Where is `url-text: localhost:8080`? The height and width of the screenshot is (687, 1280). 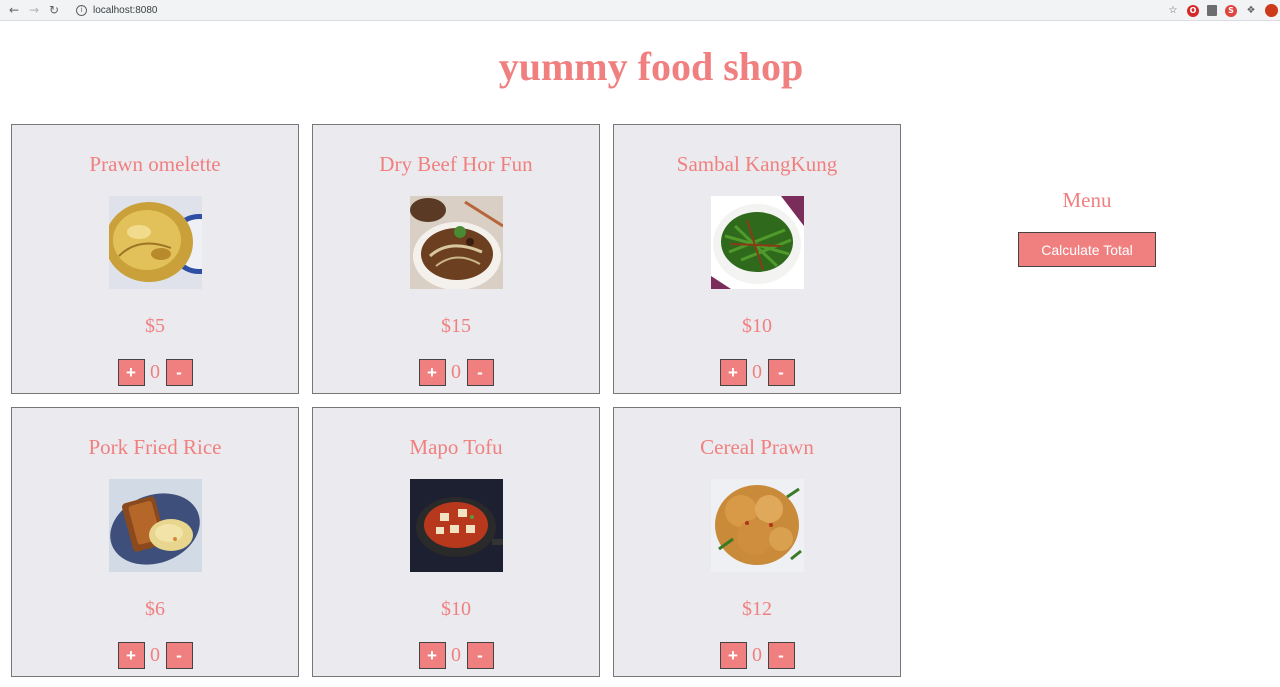
url-text: localhost:8080 is located at coordinates (125, 10).